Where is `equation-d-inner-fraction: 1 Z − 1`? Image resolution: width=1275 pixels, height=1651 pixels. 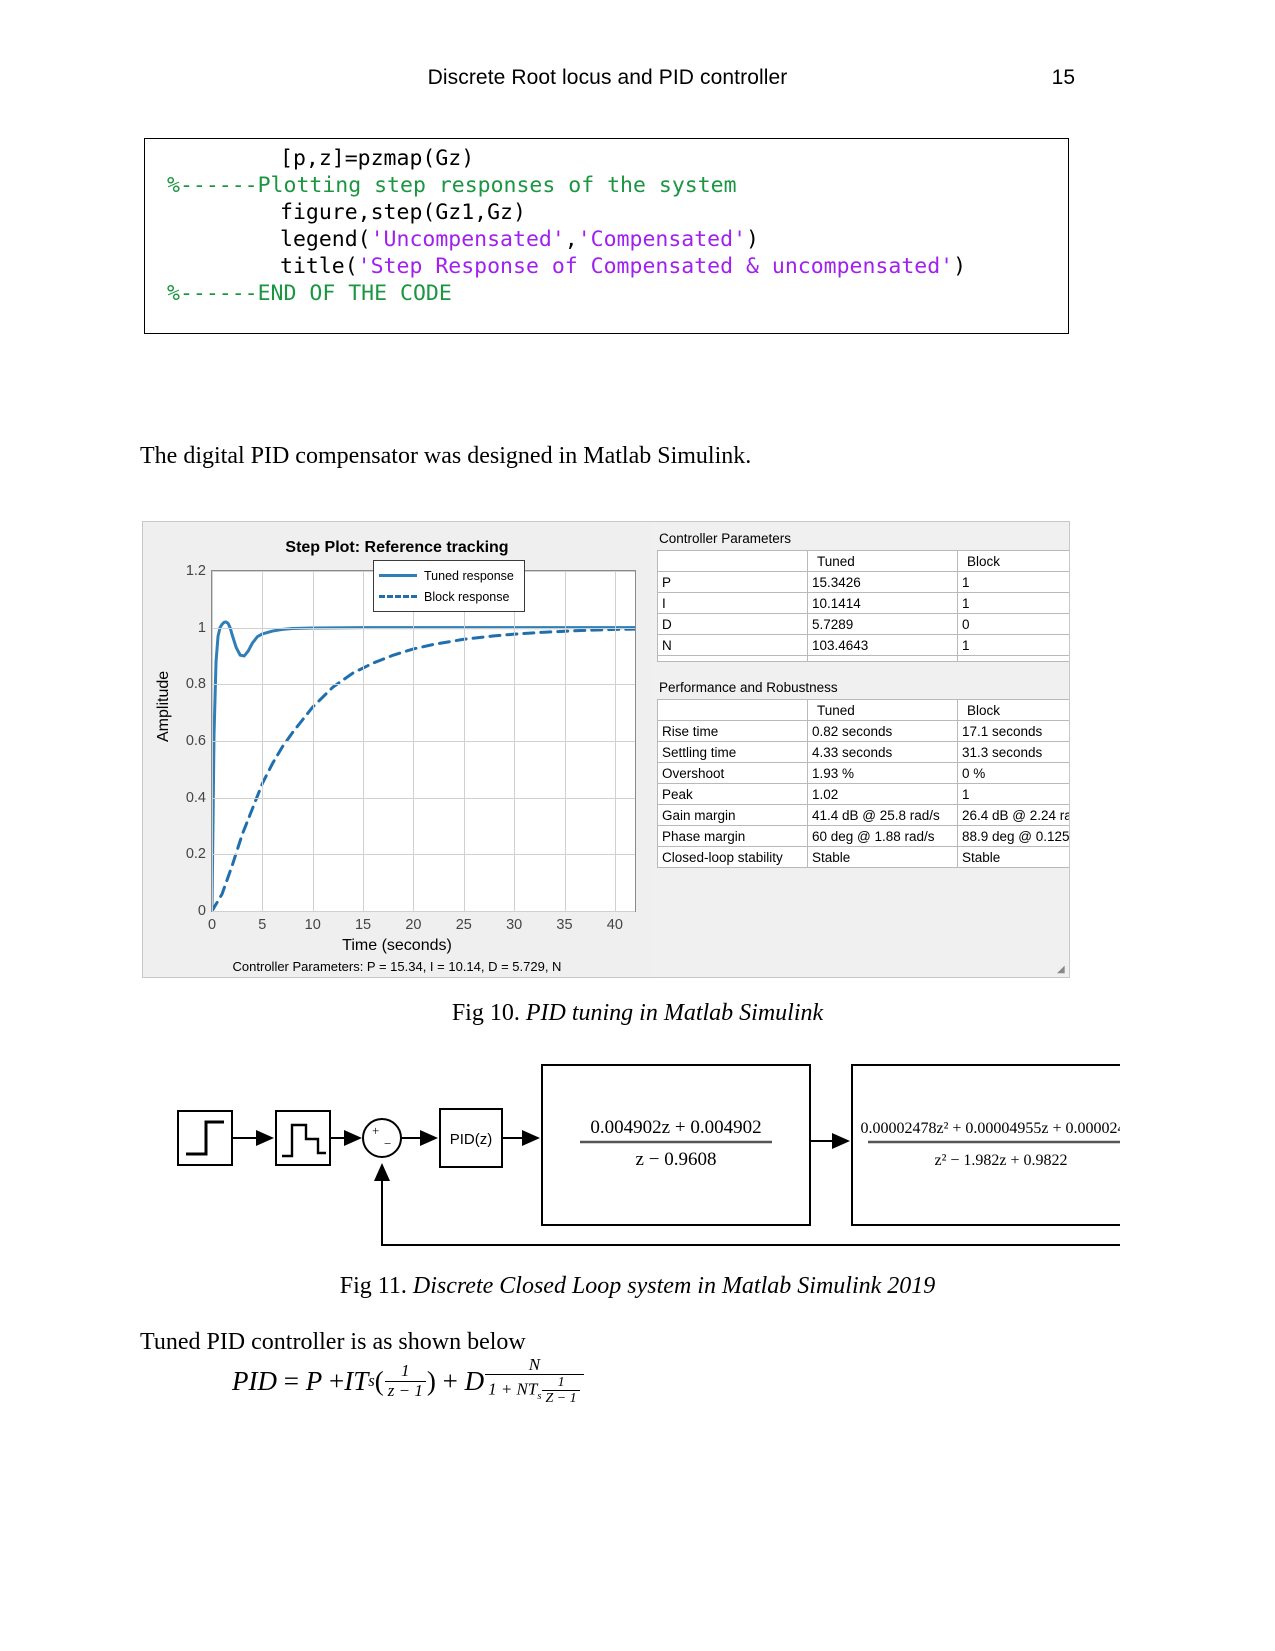
equation-d-inner-fraction: 1 Z − 1 is located at coordinates (561, 1390).